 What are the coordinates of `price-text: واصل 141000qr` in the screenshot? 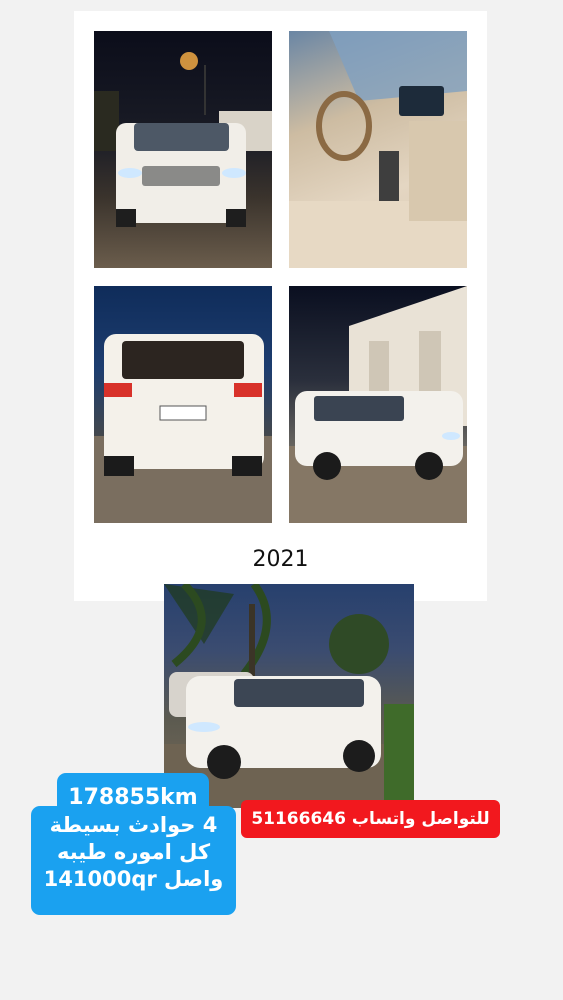 It's located at (133, 878).